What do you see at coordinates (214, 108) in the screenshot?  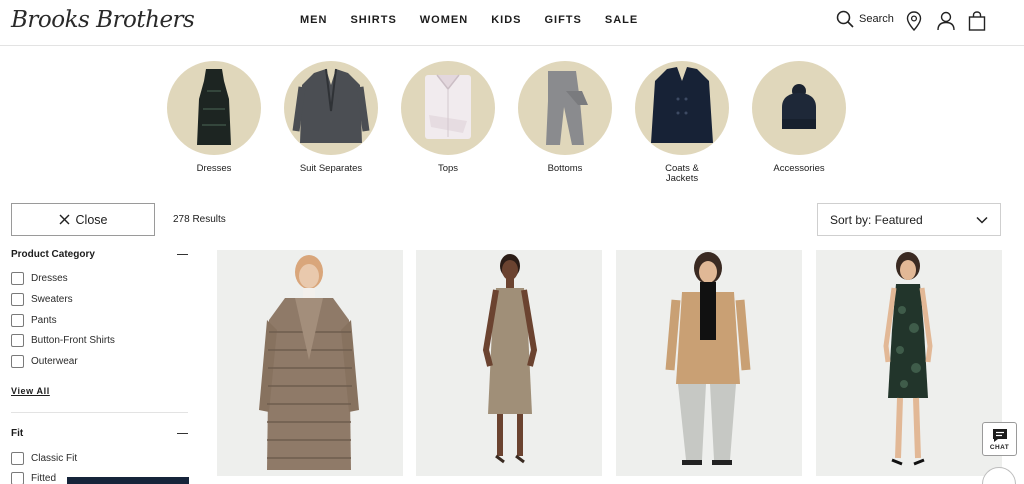 I see `dress-thumbnail` at bounding box center [214, 108].